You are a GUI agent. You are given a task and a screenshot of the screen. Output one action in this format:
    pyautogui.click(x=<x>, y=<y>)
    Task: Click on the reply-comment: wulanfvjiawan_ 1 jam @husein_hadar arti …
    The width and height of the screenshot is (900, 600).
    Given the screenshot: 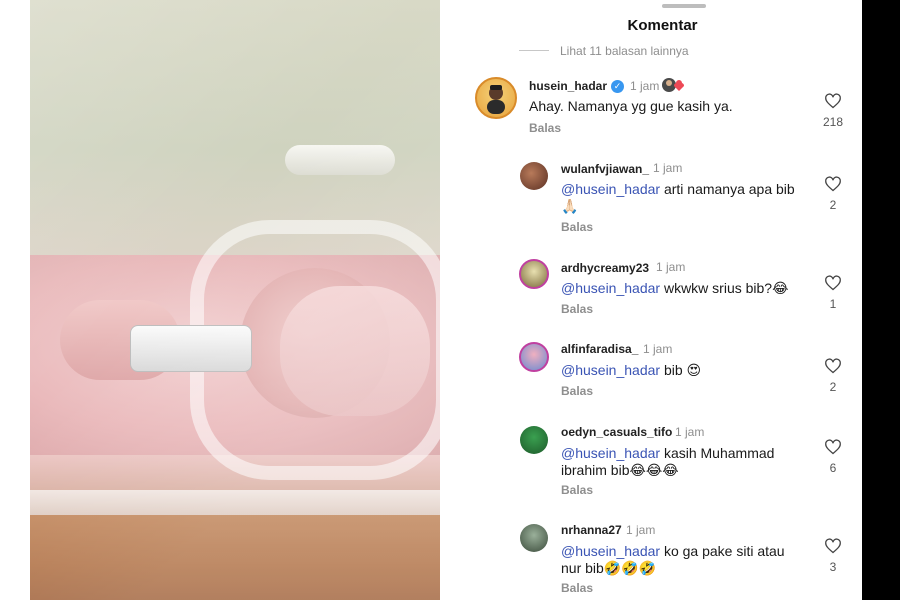 What is the action you would take?
    pyautogui.click(x=662, y=195)
    